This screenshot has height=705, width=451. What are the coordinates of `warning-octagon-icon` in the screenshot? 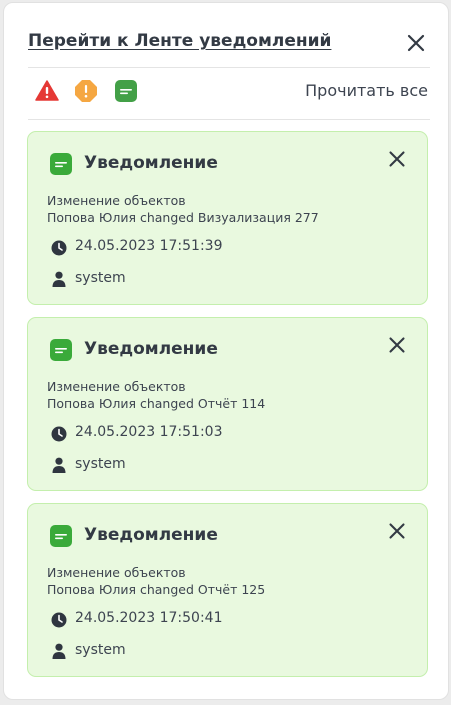 It's located at (86, 91).